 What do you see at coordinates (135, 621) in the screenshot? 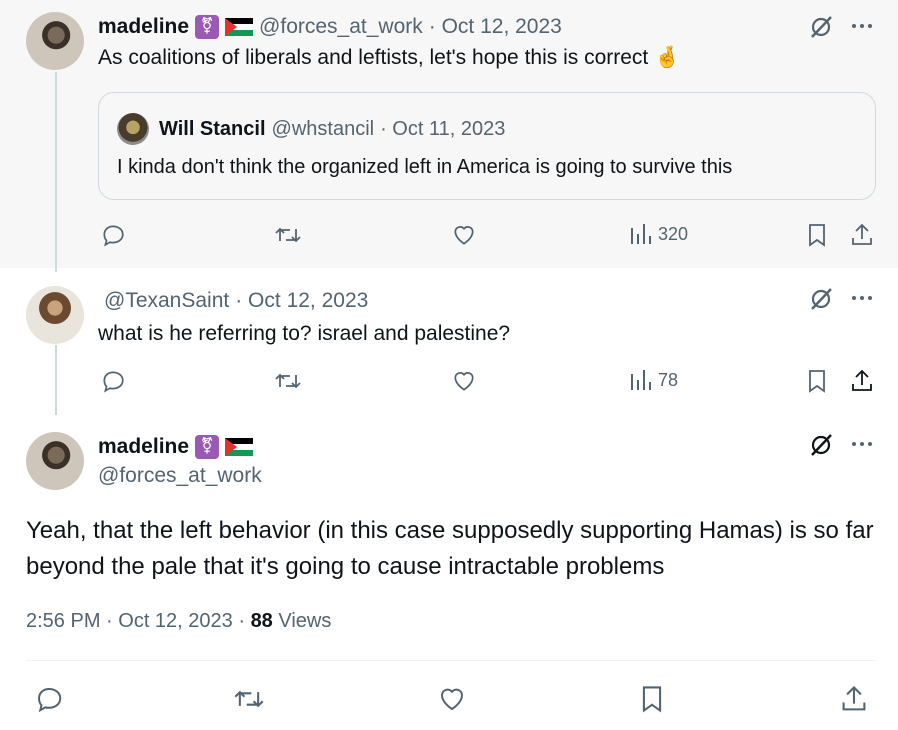
I see `timestamp: 2:56 PM · Oct 12, 2023 ·` at bounding box center [135, 621].